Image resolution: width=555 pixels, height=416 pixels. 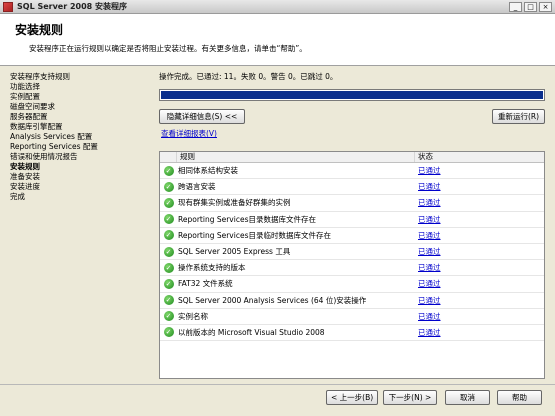 I want to click on rule-row: ✓ 现有群集实例或准备好群集的实例 已通过, so click(x=352, y=203).